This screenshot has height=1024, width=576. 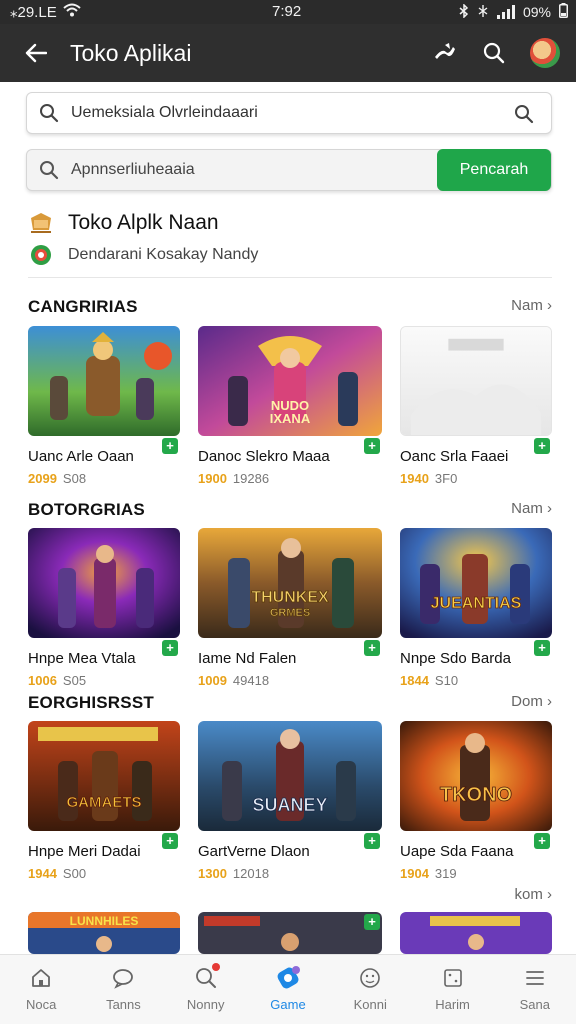 I want to click on app-title: Danoc Slekro Maaa, so click(x=264, y=456).